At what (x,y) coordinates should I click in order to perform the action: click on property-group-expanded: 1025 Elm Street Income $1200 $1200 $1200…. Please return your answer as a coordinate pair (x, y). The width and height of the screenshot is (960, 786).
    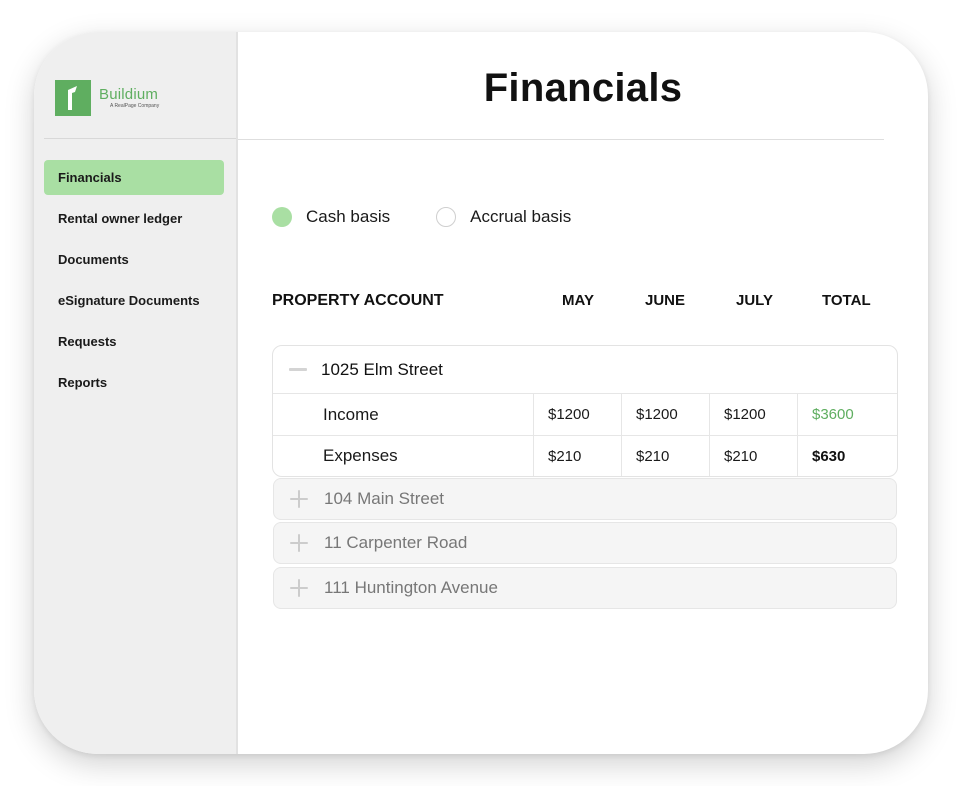
    Looking at the image, I should click on (585, 411).